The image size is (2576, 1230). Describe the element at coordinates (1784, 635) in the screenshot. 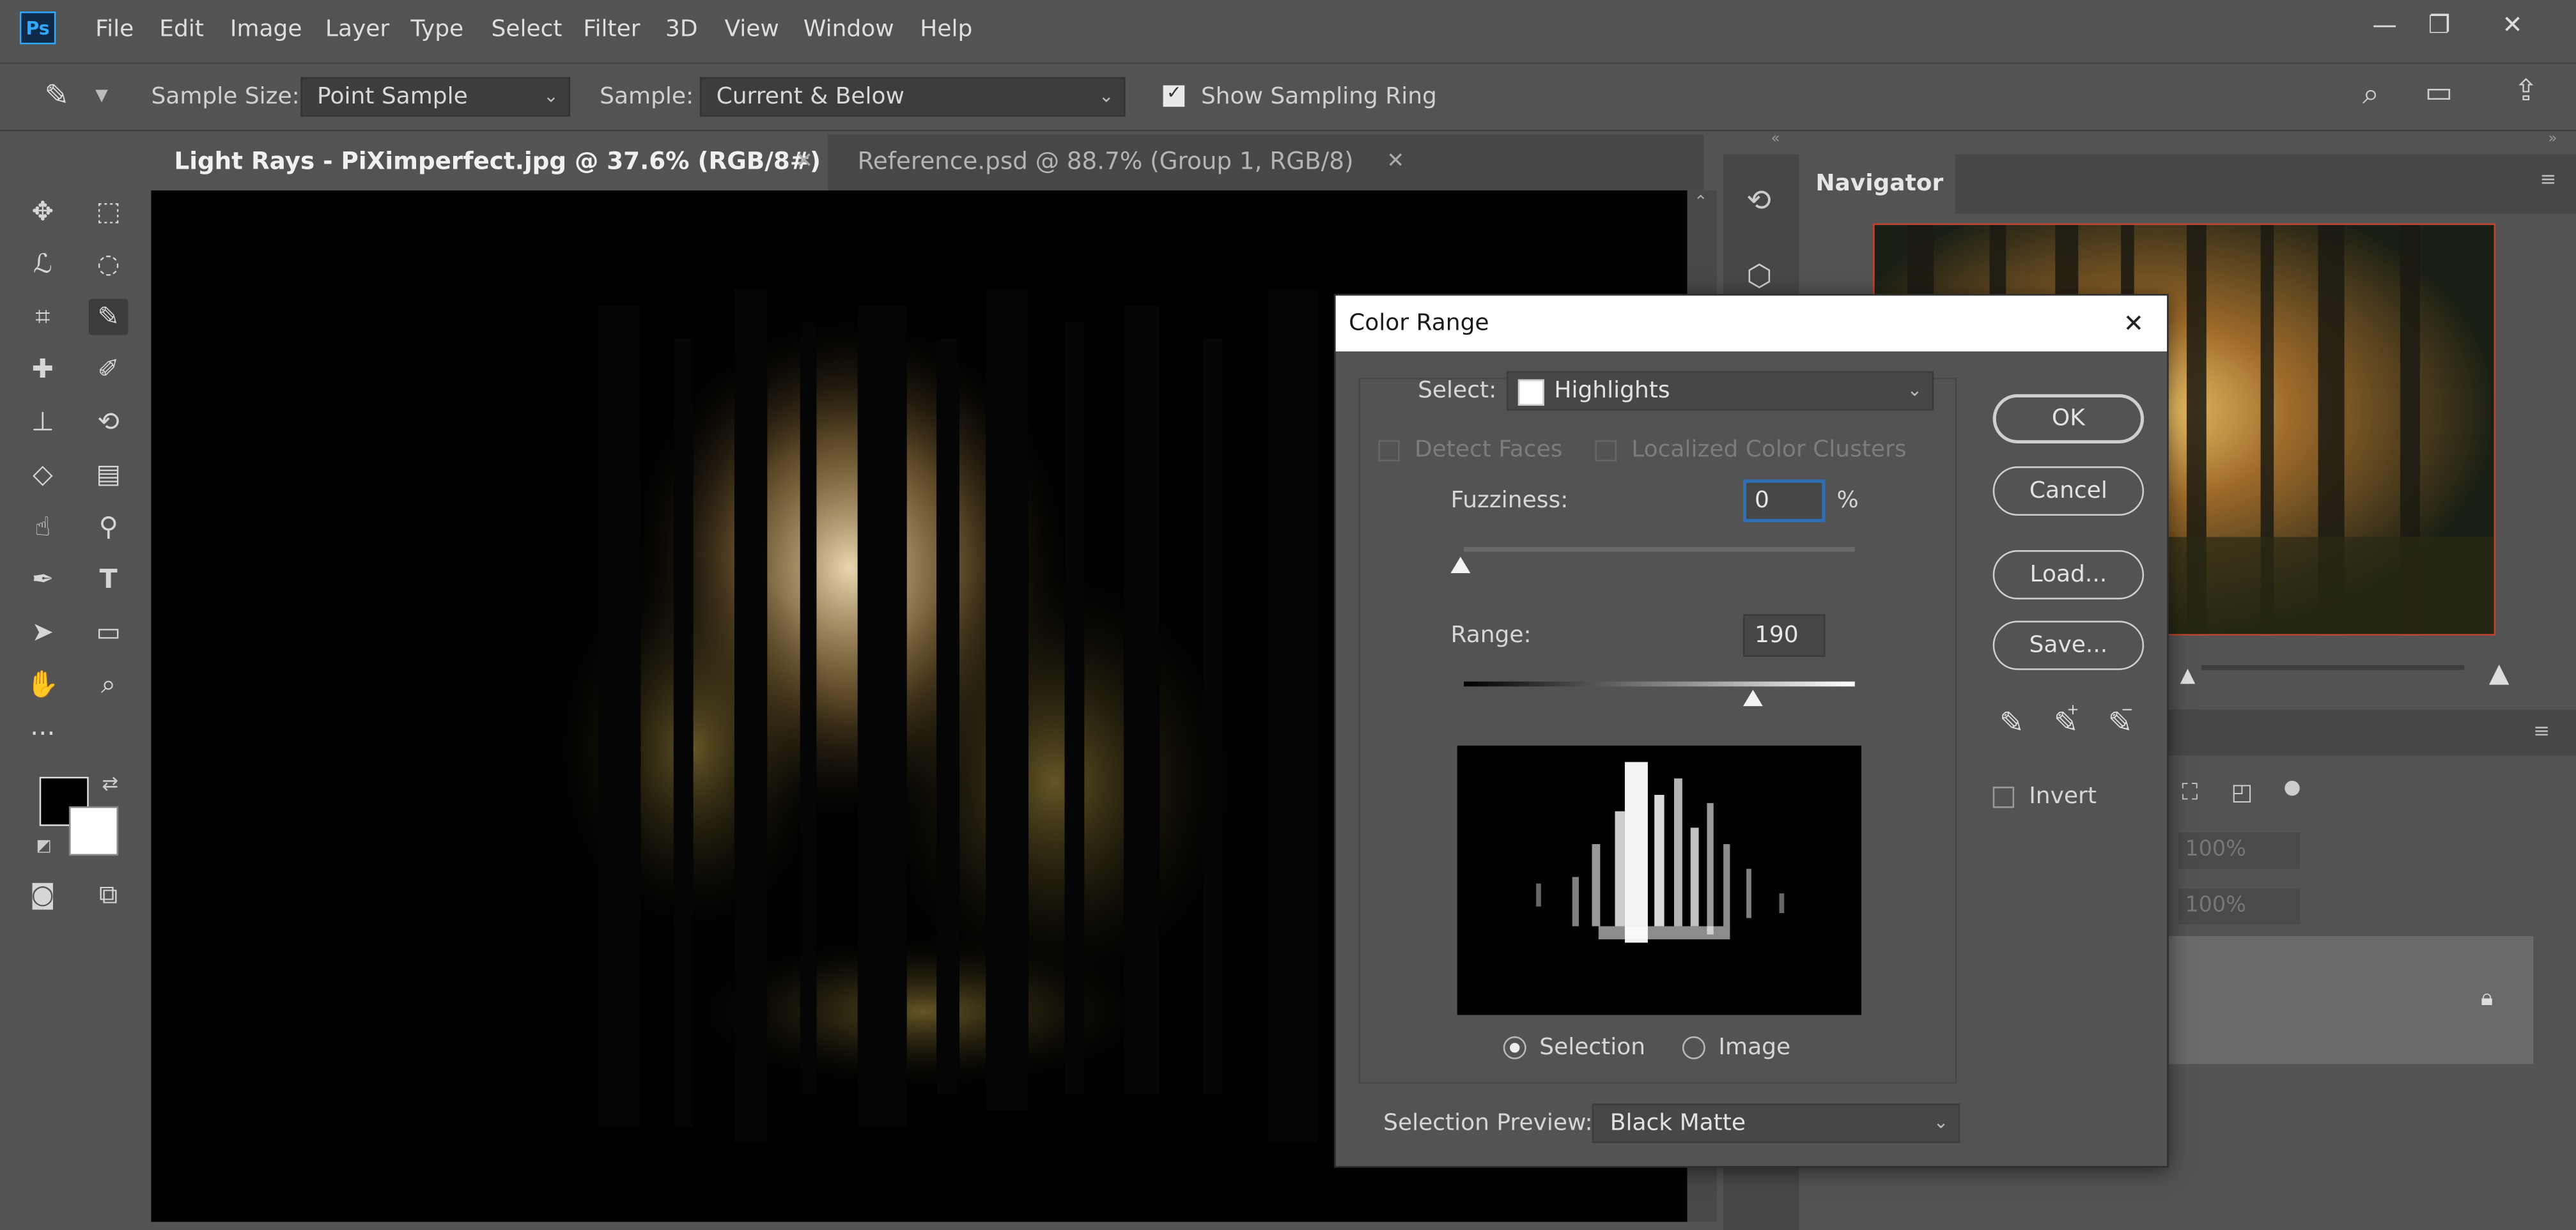

I see `range-input: 190` at that location.